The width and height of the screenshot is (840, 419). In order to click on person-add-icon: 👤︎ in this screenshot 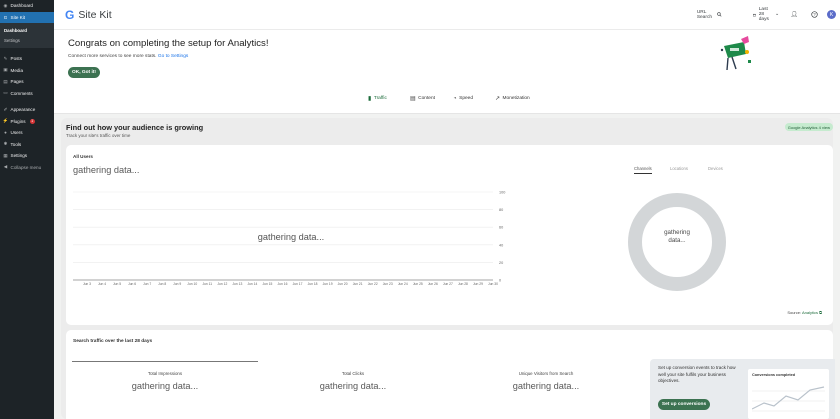, I will do `click(794, 15)`.